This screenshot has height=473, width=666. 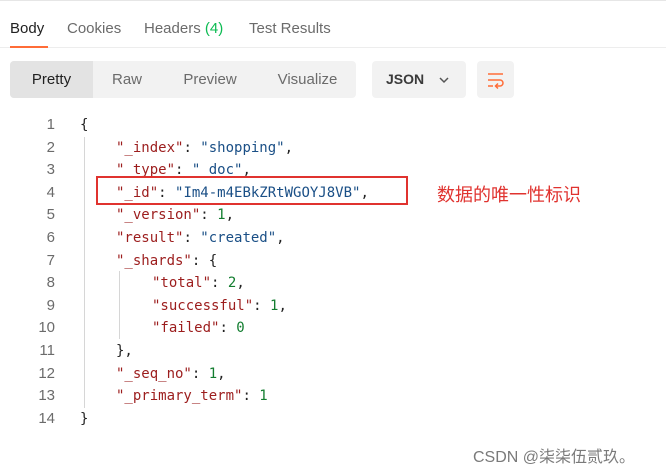 I want to click on tab-body: Body, so click(x=27, y=28).